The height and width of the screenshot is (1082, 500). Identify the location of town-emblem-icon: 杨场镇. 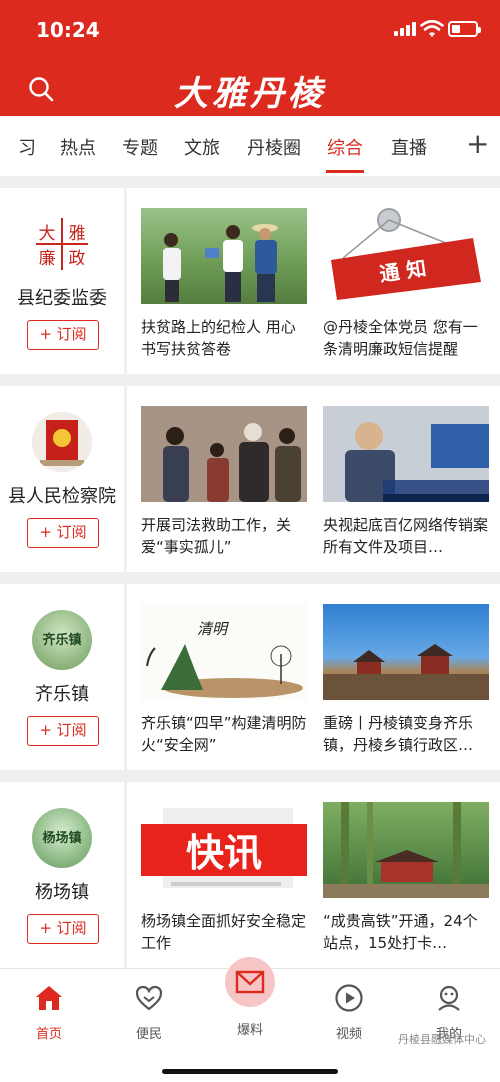
(61, 838).